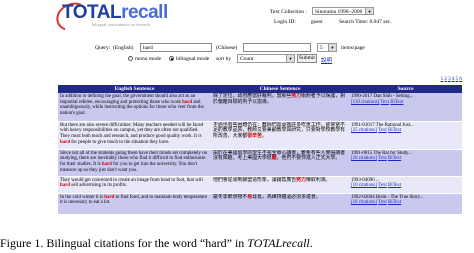  I want to click on items-per-page-label: items/page, so click(353, 48).